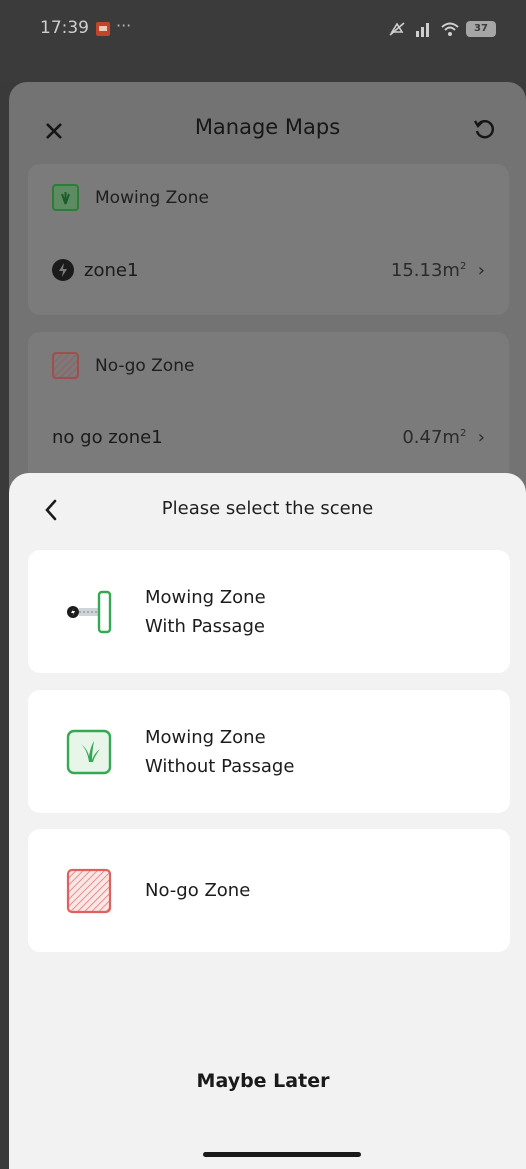 The height and width of the screenshot is (1169, 526). What do you see at coordinates (263, 1081) in the screenshot?
I see `maybe-later-button: Maybe Later` at bounding box center [263, 1081].